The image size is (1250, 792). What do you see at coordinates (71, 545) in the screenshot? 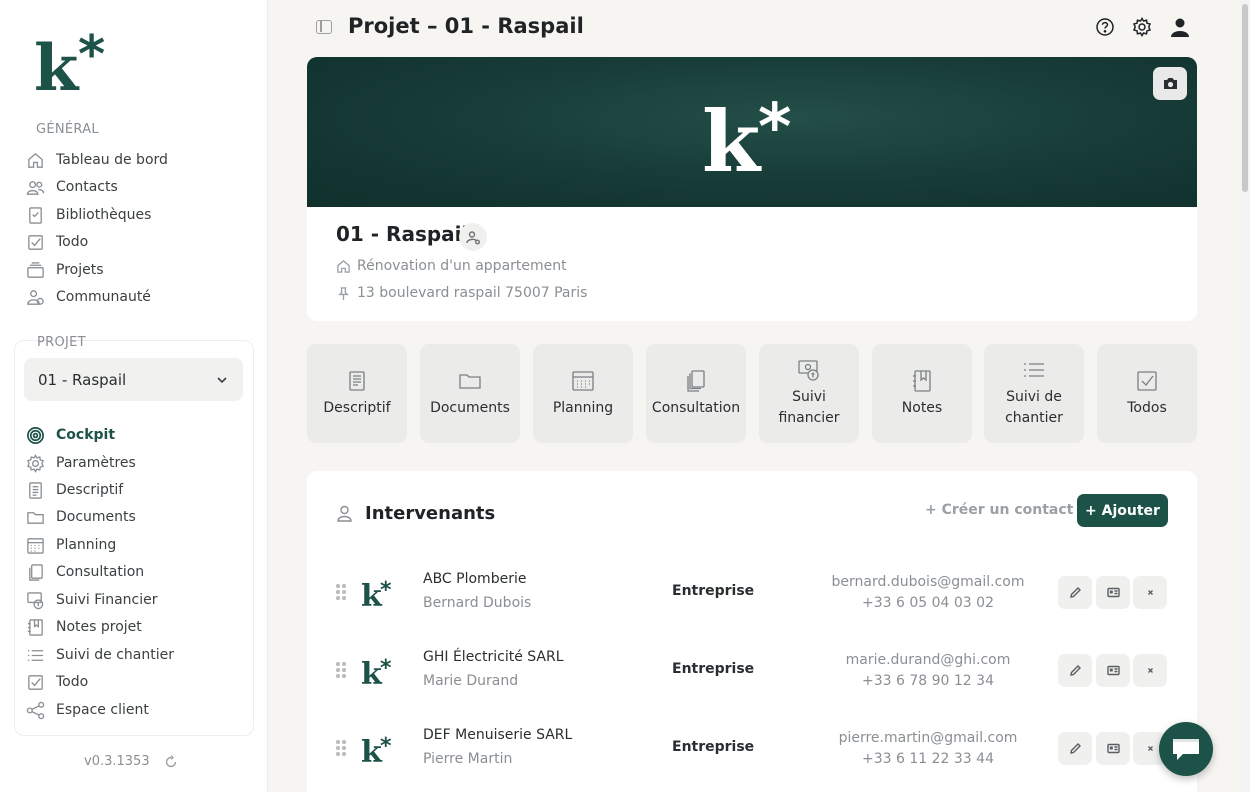
I see `sidebar-item-planning: Planning` at bounding box center [71, 545].